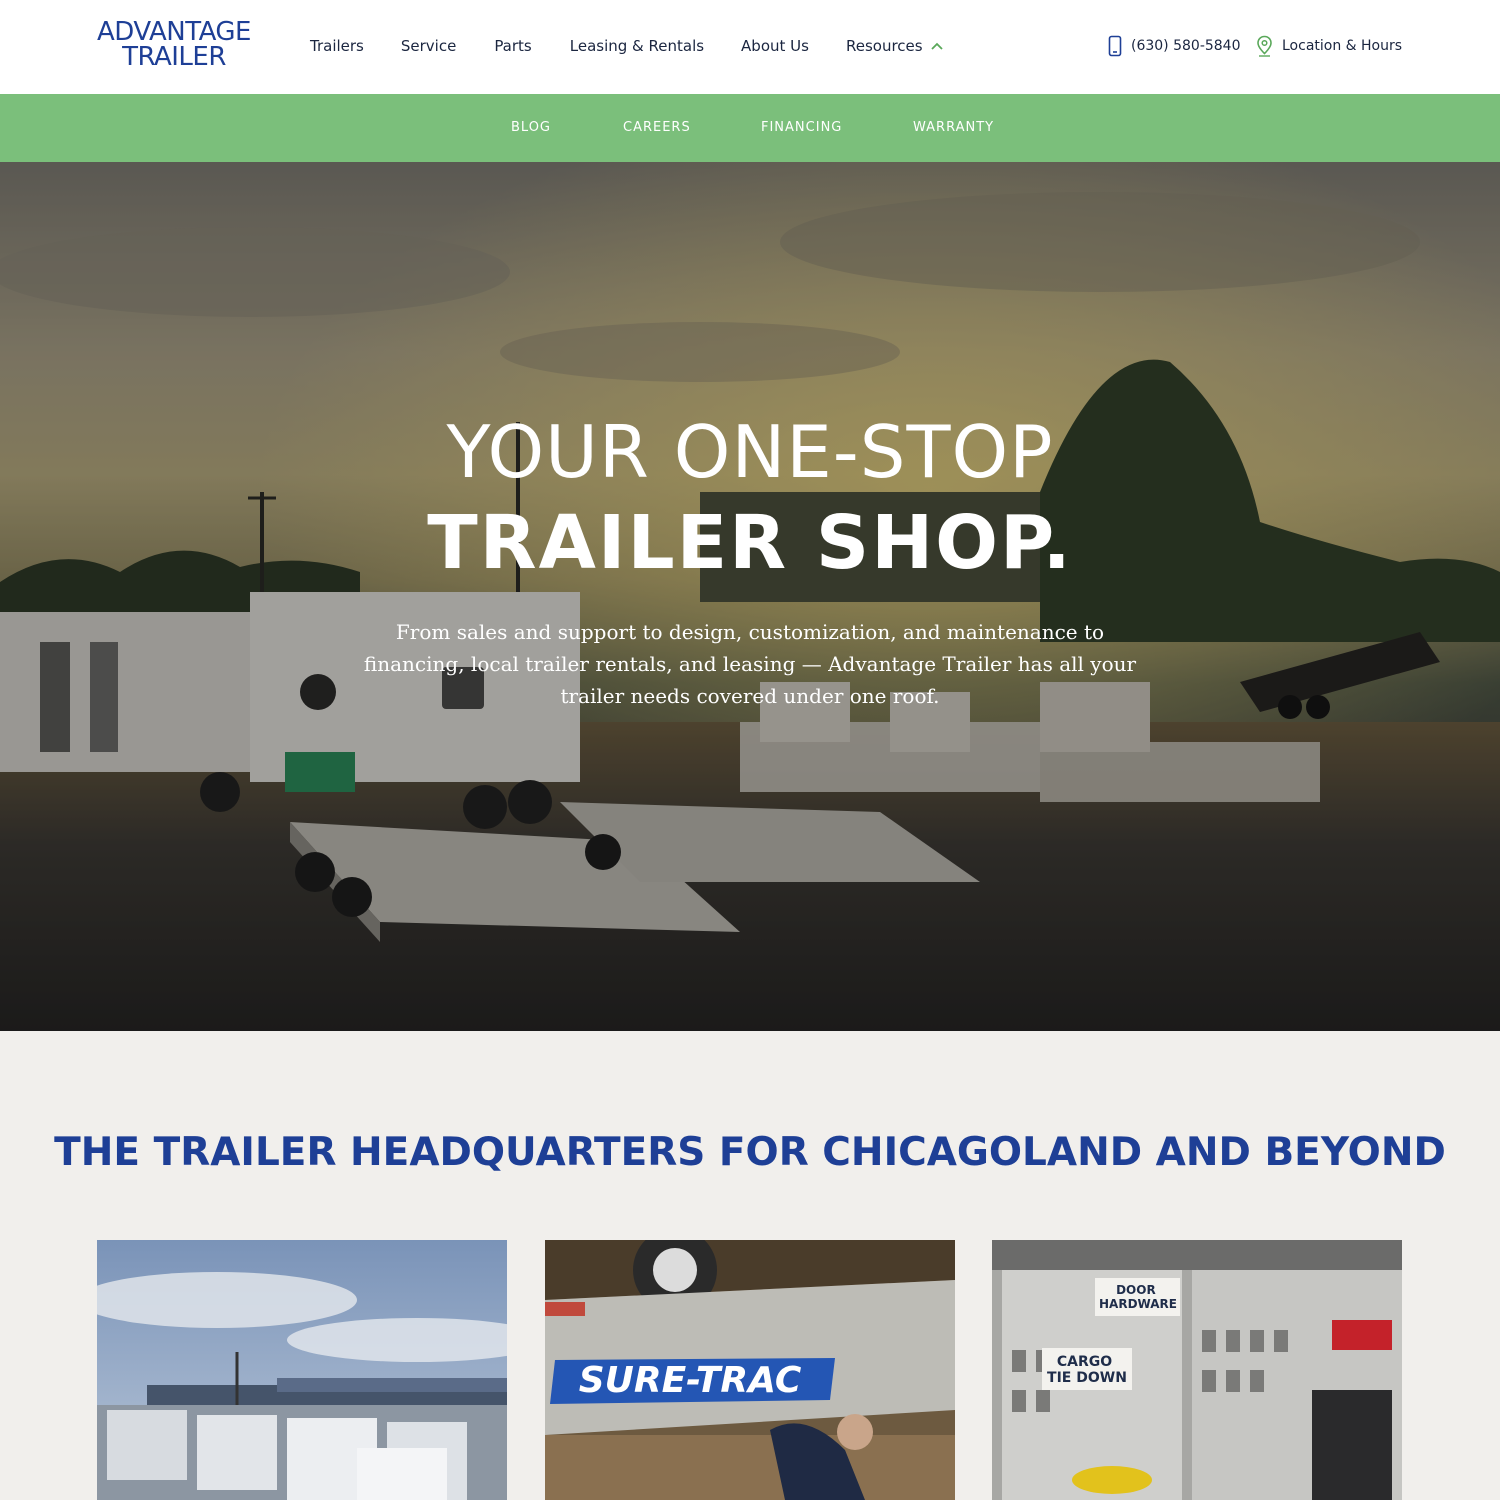 This screenshot has height=1500, width=1500. I want to click on card-parts: DOOR HARDWARE CARGO TIE DOWN, so click(1197, 1370).